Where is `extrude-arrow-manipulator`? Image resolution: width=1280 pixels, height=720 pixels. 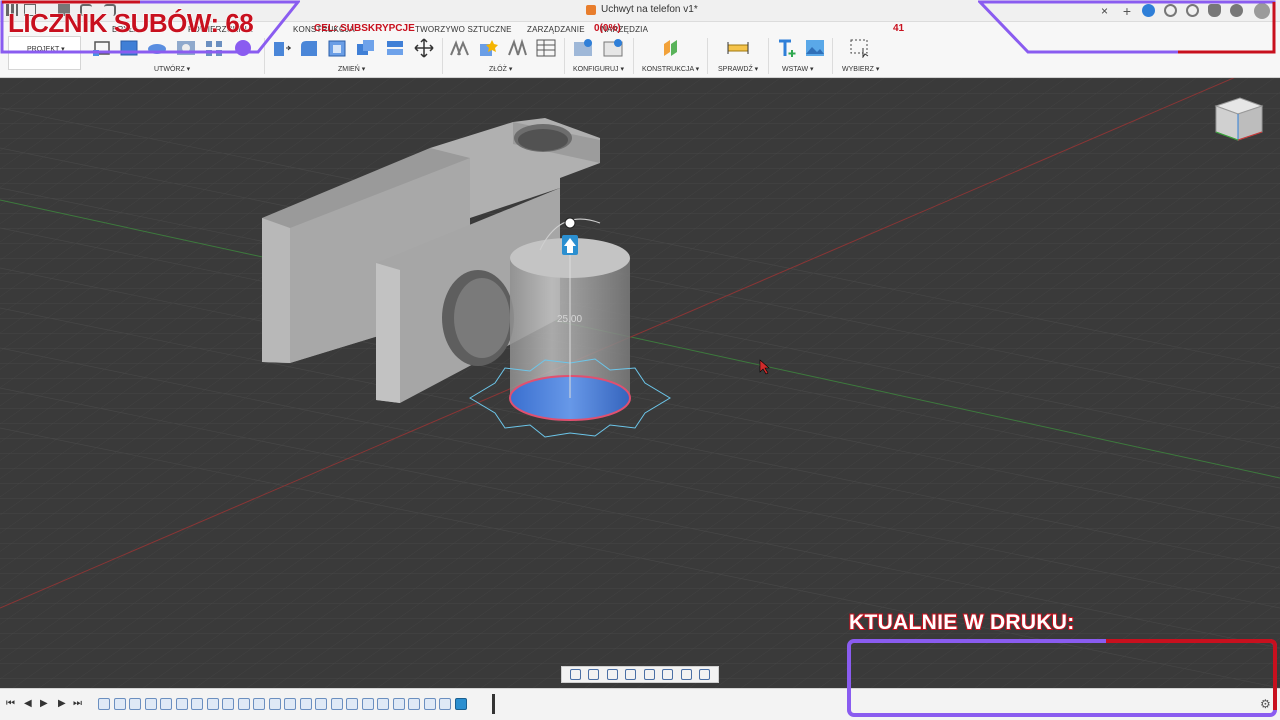
extrude-arrow-manipulator is located at coordinates (570, 245).